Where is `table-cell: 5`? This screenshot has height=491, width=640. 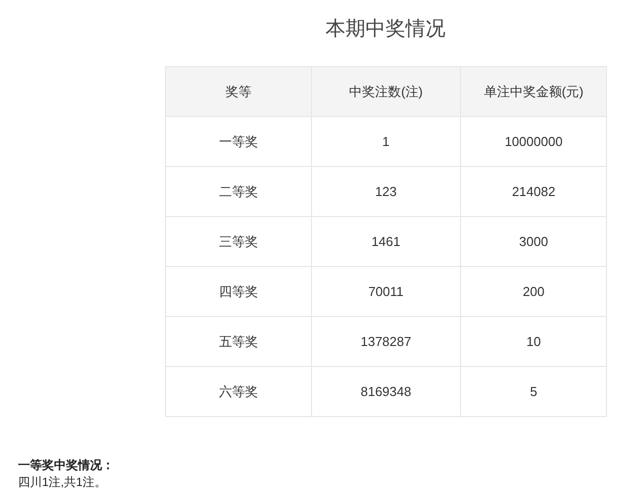 table-cell: 5 is located at coordinates (533, 391).